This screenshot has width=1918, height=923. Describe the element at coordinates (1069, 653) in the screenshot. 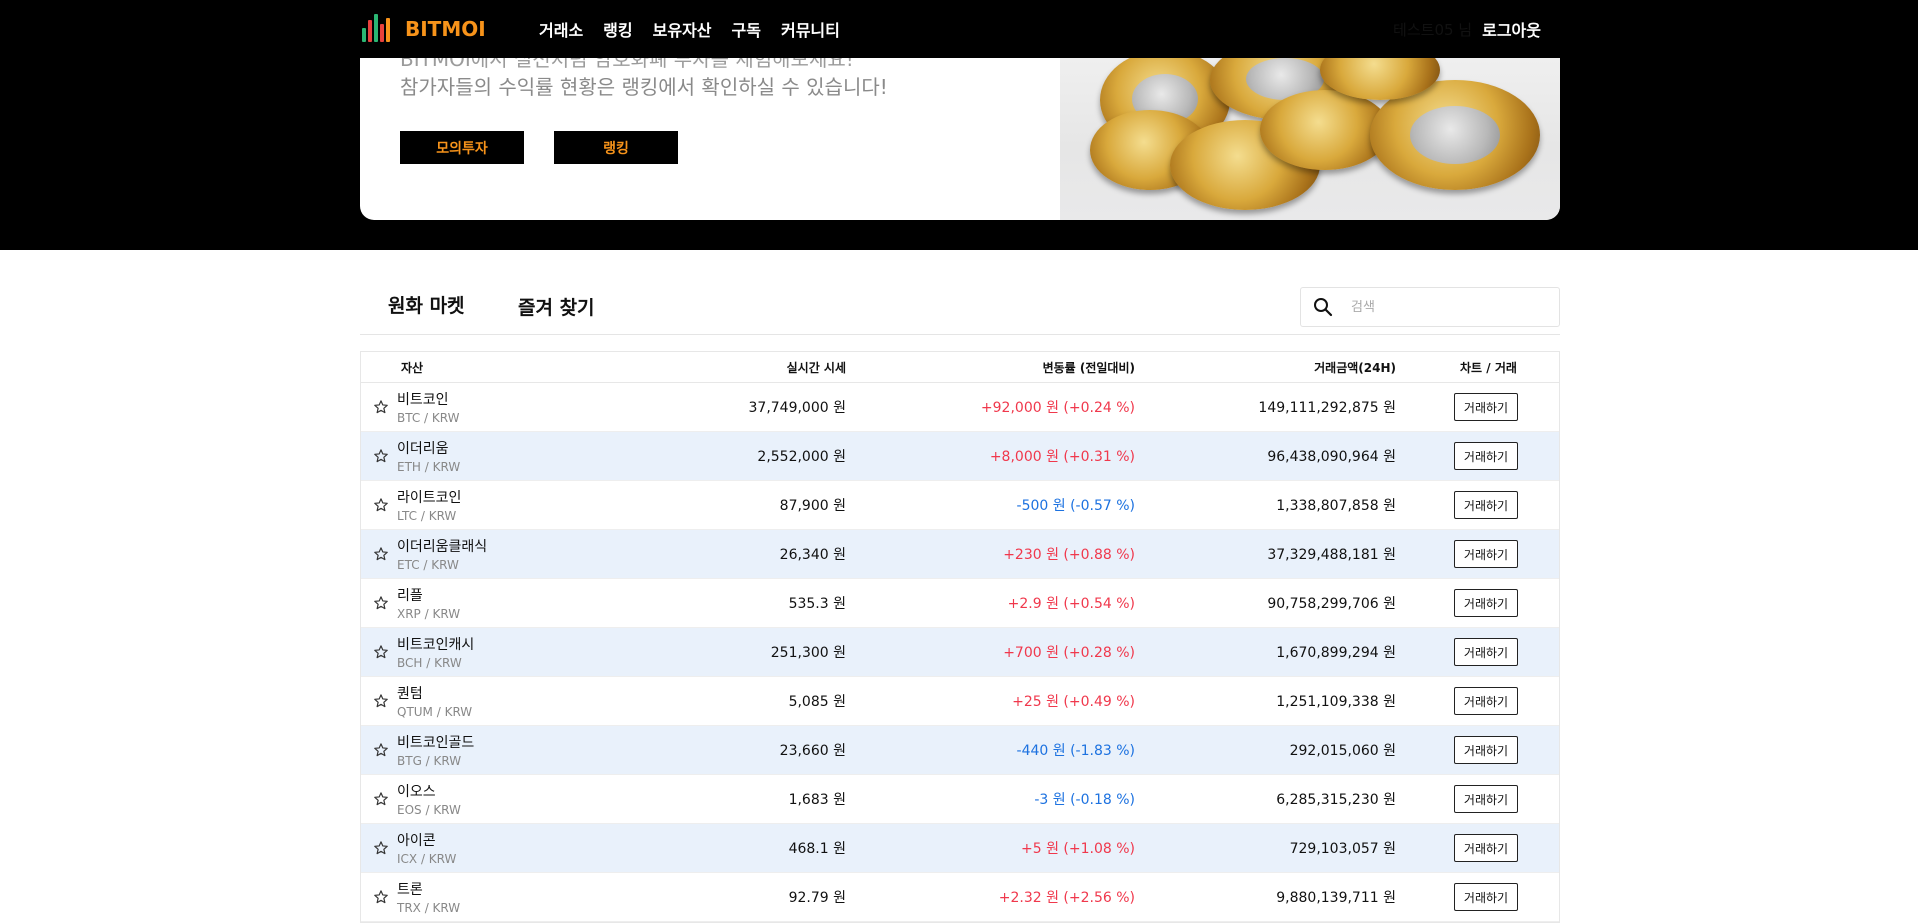

I see `asset-change: +700 원 (+0.28 %)` at that location.